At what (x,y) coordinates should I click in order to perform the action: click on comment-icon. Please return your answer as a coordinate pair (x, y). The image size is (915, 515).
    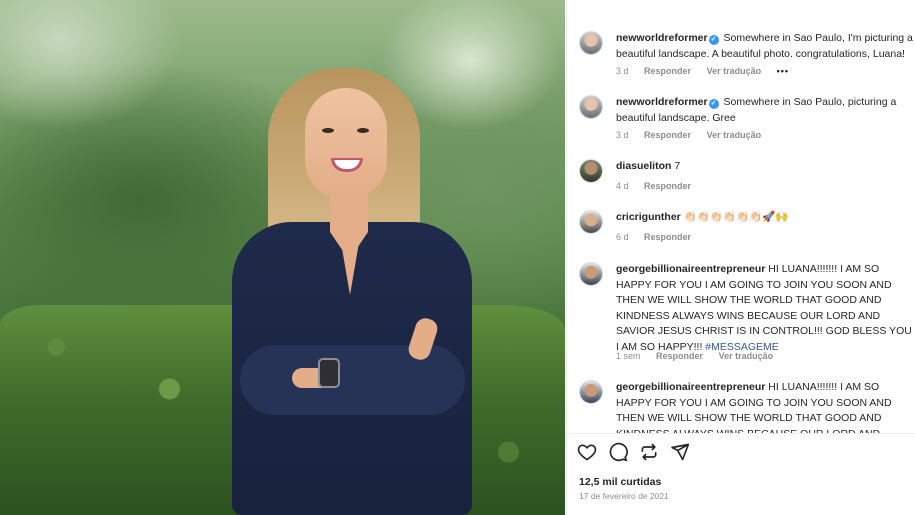
    Looking at the image, I should click on (619, 453).